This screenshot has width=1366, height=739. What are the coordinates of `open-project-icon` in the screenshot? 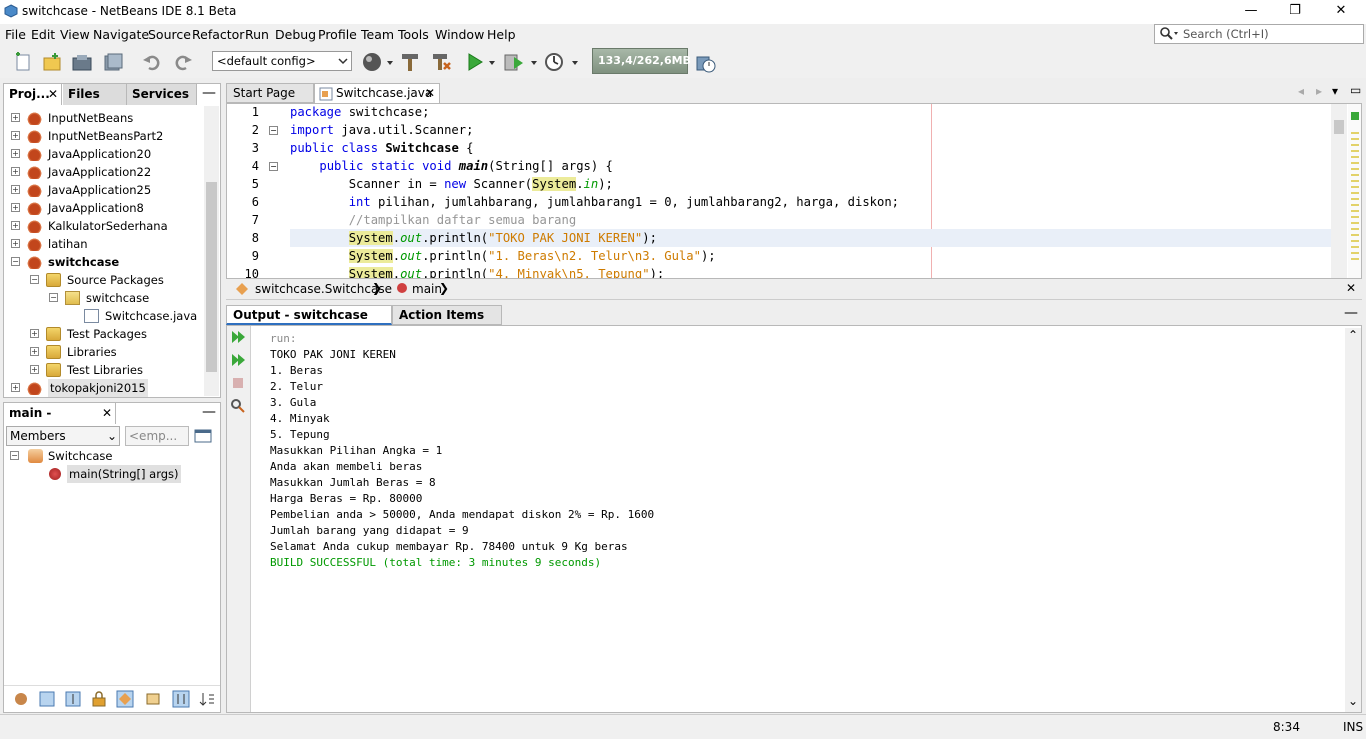 It's located at (82, 62).